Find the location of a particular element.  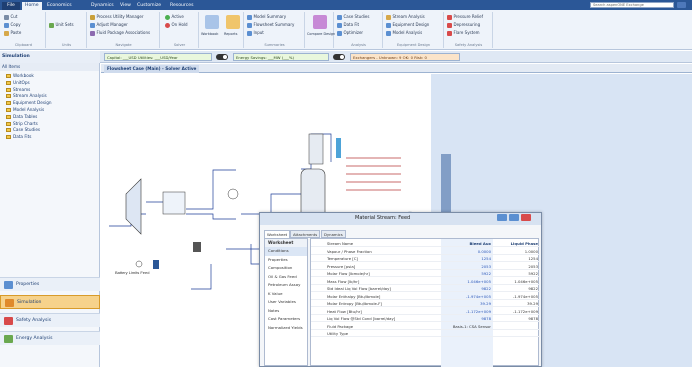

nav-button-simulation: Simulation is located at coordinates (50, 302).